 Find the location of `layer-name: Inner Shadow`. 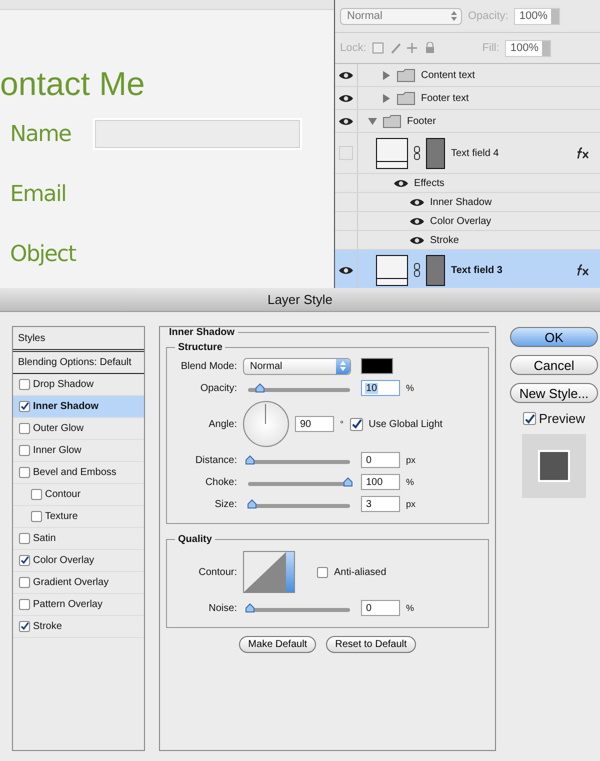

layer-name: Inner Shadow is located at coordinates (461, 202).